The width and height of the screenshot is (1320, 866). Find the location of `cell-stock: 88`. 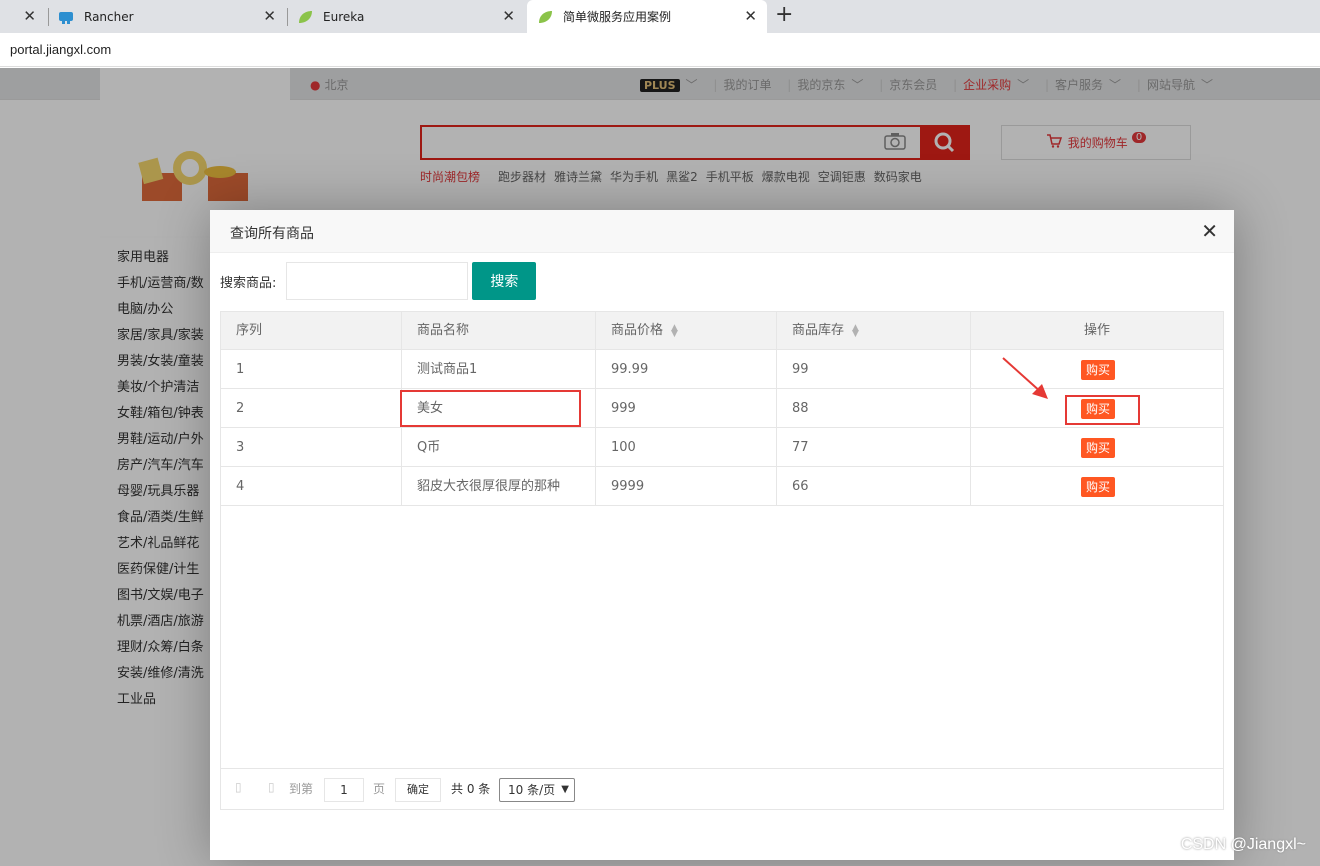

cell-stock: 88 is located at coordinates (874, 408).